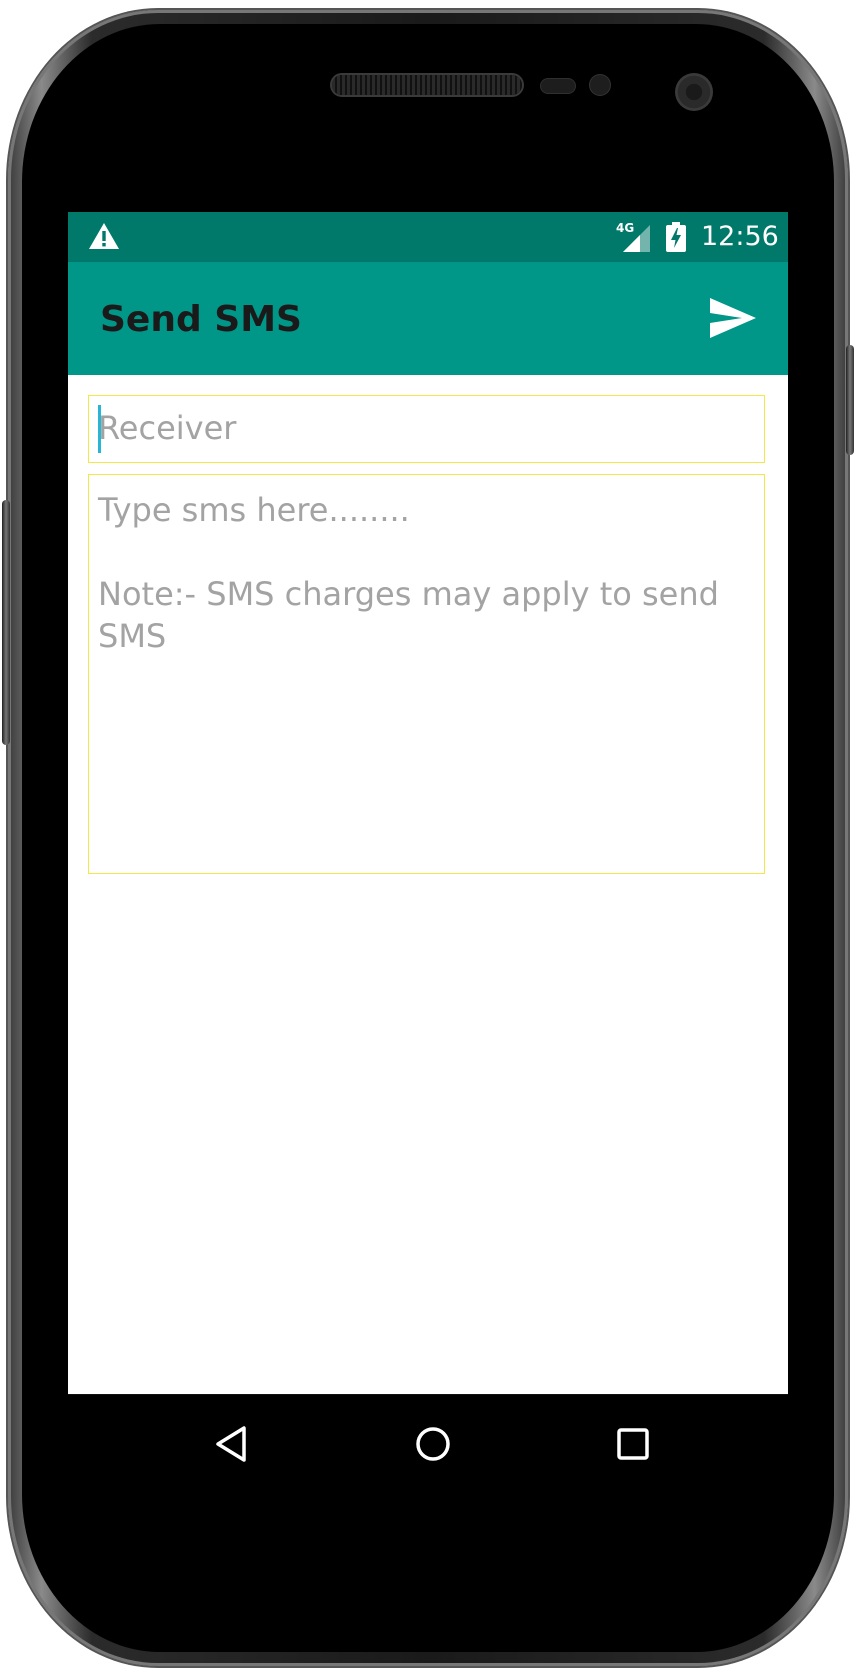 Image resolution: width=856 pixels, height=1676 pixels. Describe the element at coordinates (558, 86) in the screenshot. I see `proximity-sensor` at that location.